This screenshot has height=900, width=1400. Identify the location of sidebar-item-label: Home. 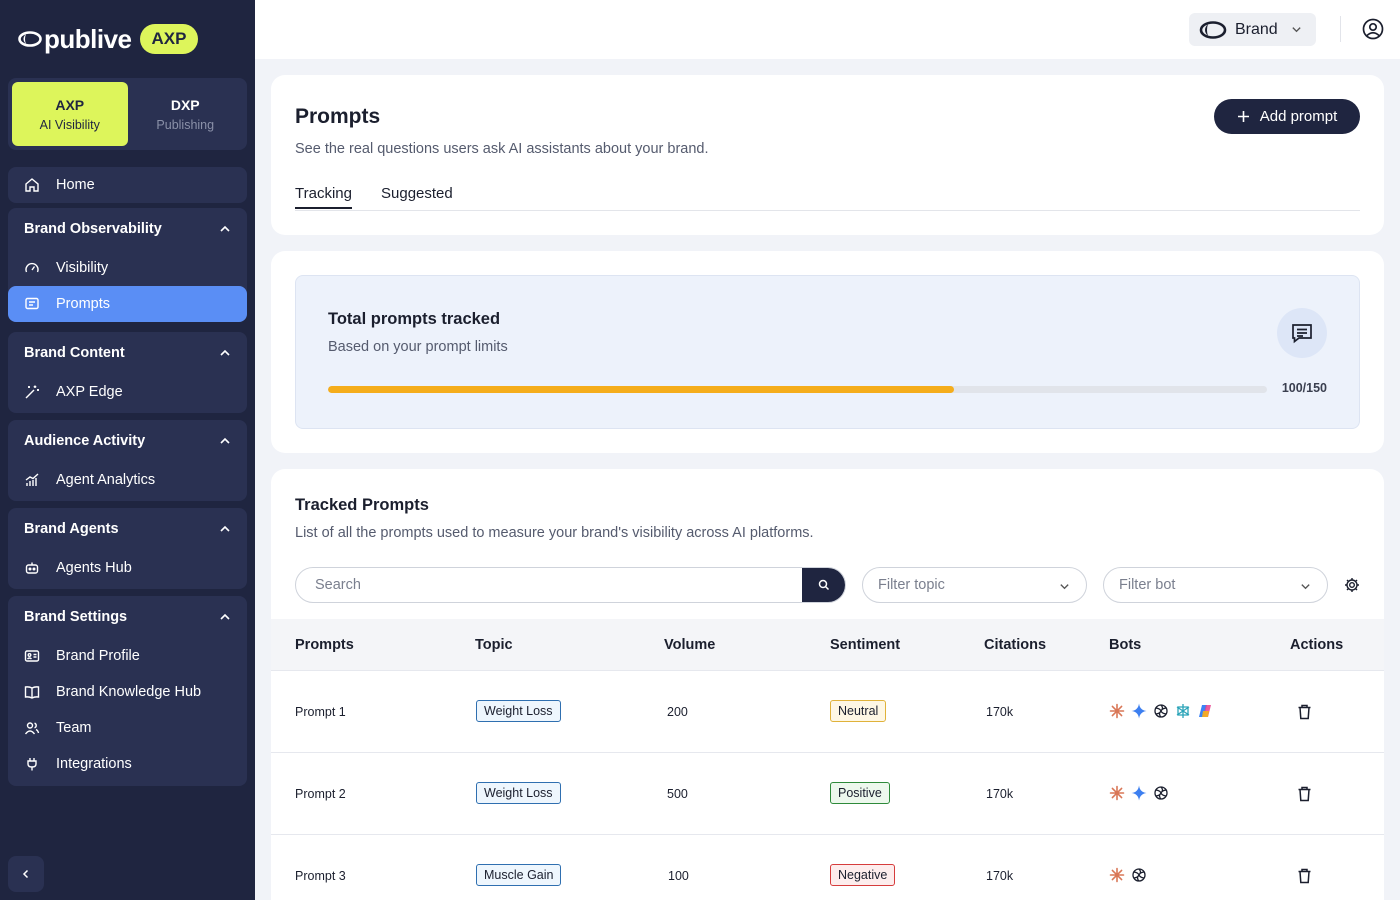
(75, 185).